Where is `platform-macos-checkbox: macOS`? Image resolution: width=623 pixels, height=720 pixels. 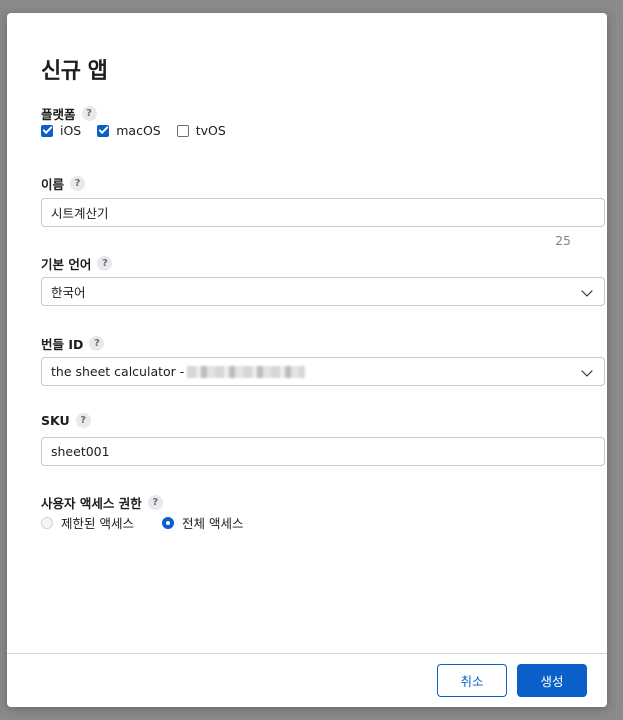
platform-macos-checkbox: macOS is located at coordinates (129, 130).